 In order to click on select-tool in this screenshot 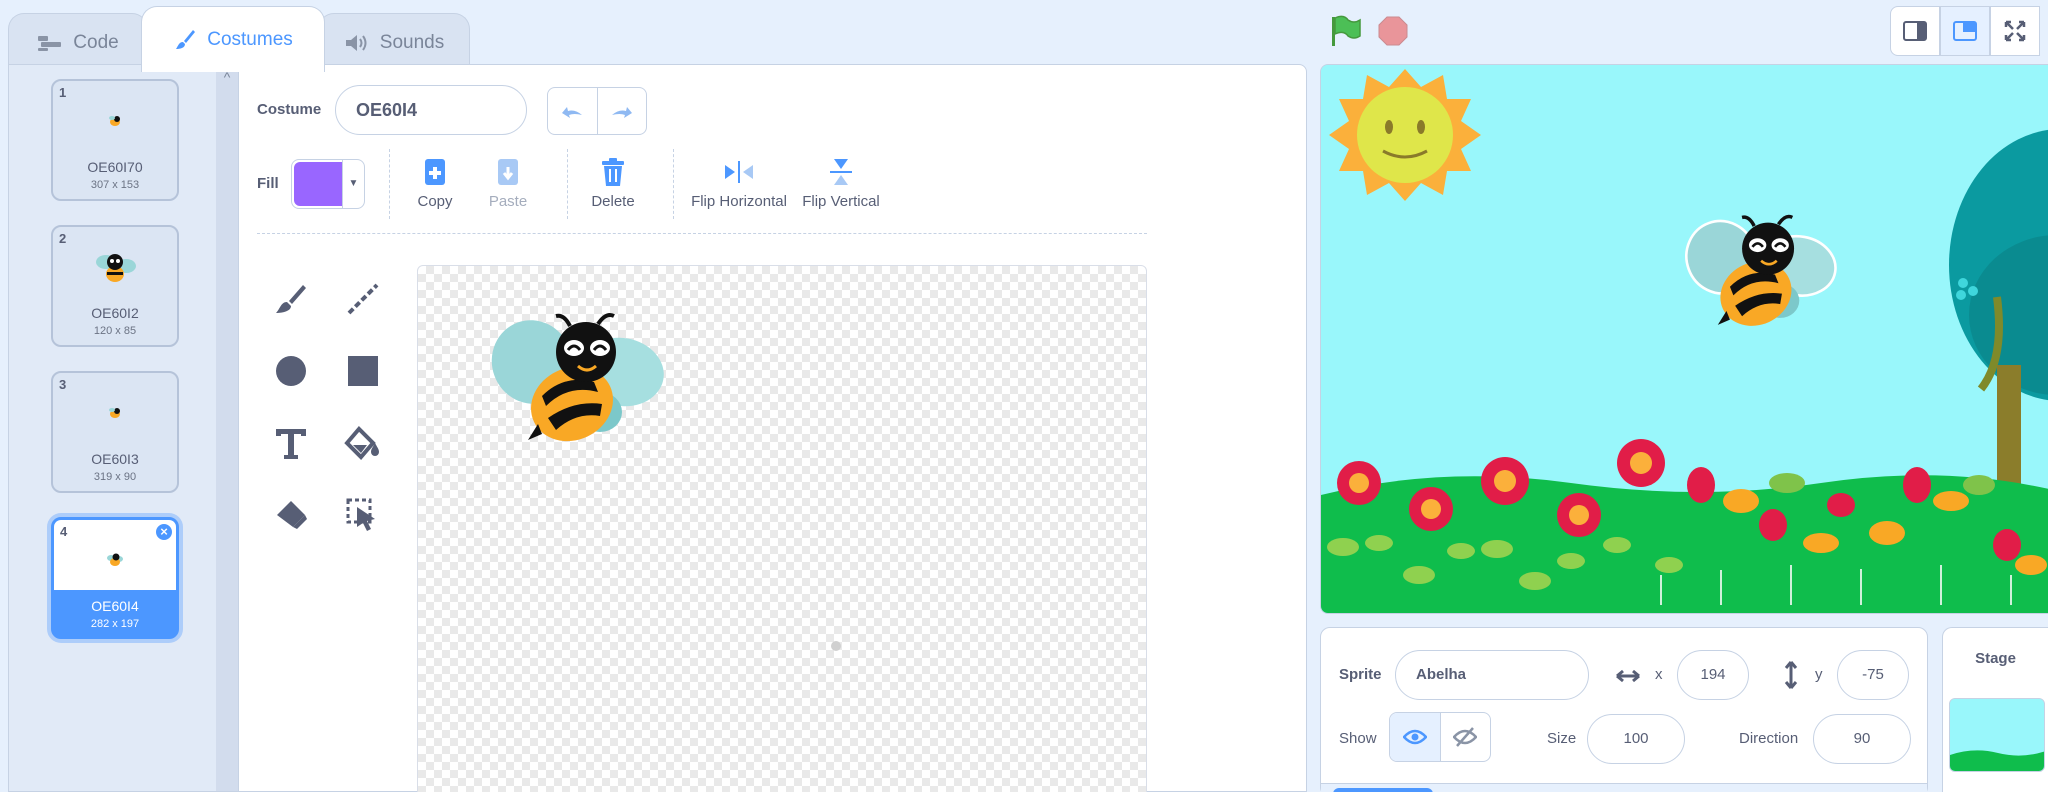, I will do `click(363, 515)`.